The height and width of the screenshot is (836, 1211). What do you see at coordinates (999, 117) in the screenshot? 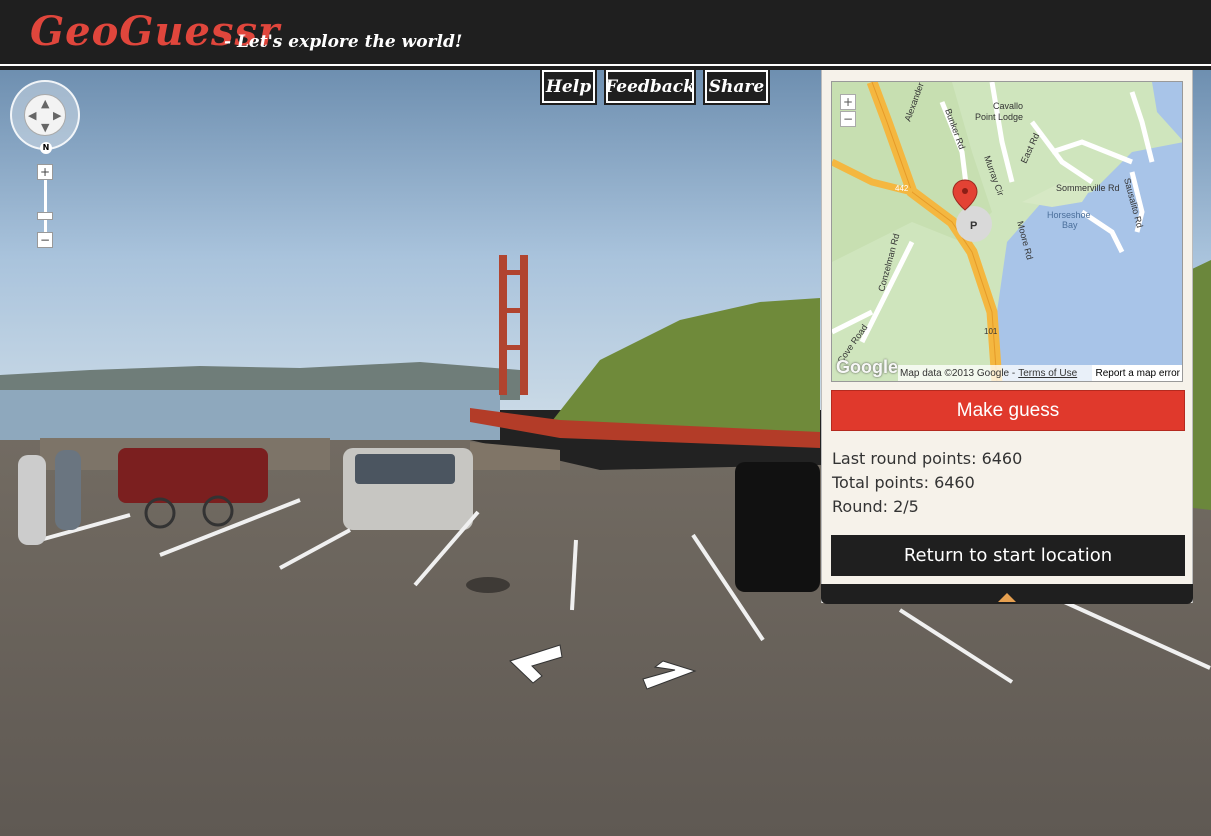
I see `map-label: Point Lodge` at bounding box center [999, 117].